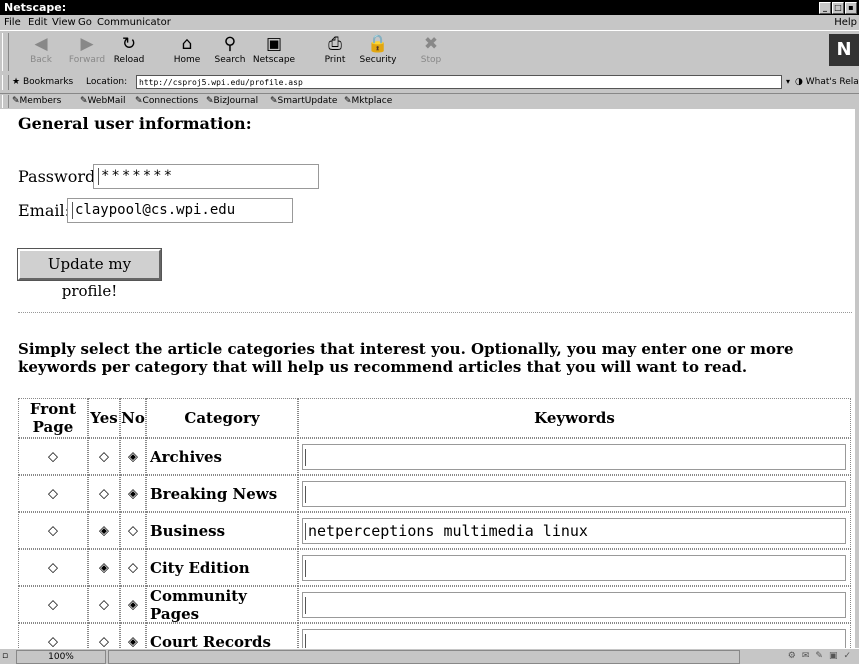  I want to click on category-label-breaking-news: Breaking News, so click(214, 493).